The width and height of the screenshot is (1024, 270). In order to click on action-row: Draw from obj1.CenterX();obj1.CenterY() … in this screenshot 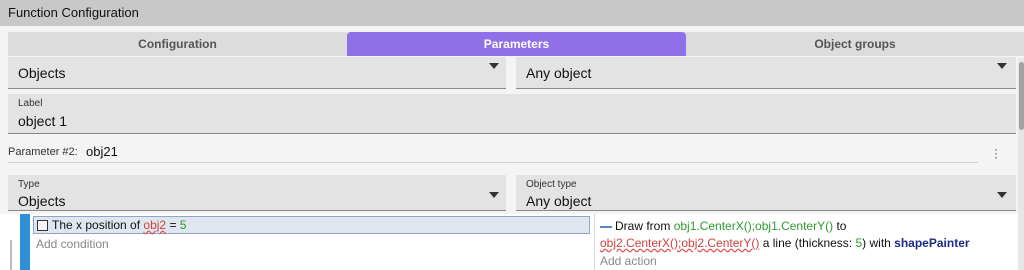, I will do `click(807, 235)`.